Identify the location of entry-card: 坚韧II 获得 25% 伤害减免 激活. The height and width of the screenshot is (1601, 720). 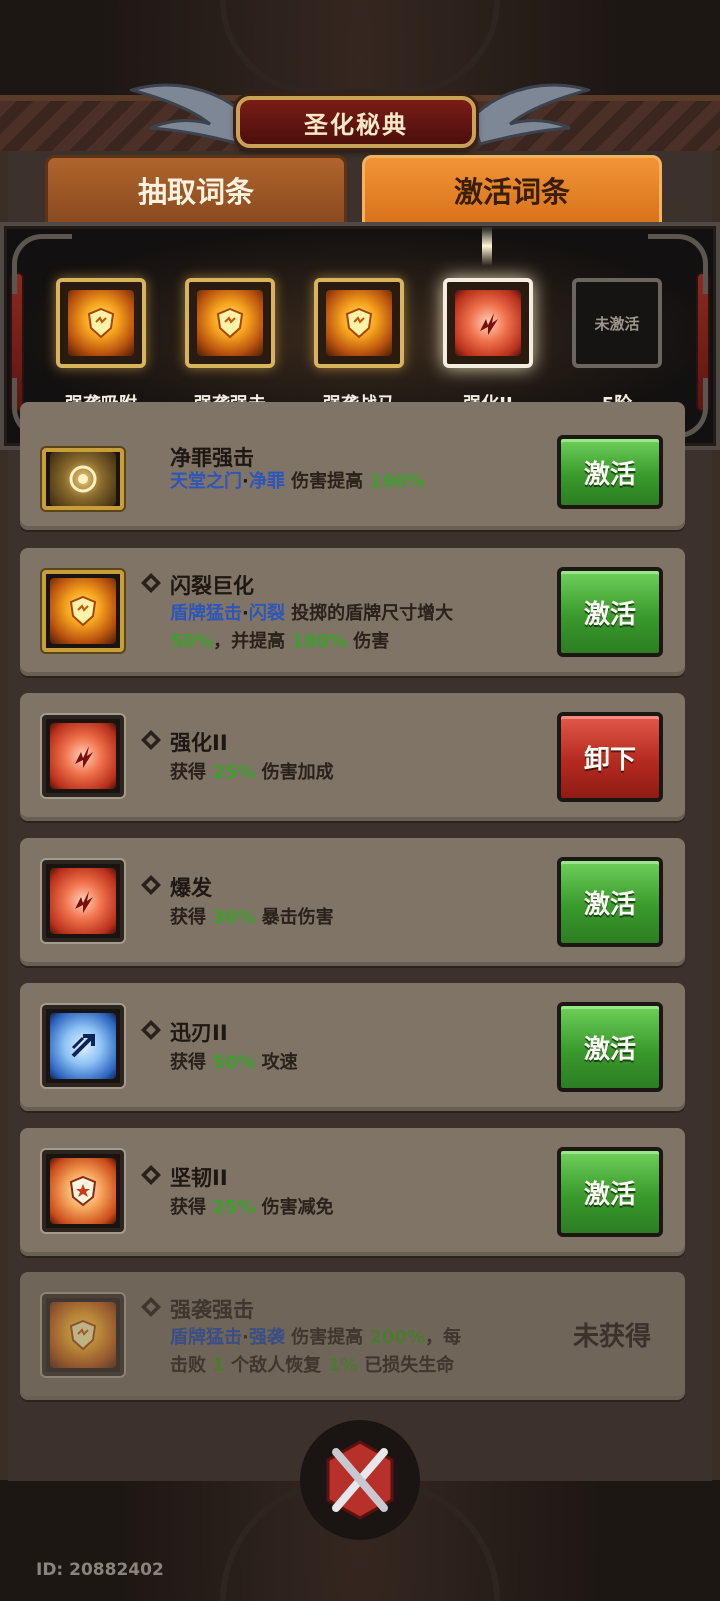
(352, 1192).